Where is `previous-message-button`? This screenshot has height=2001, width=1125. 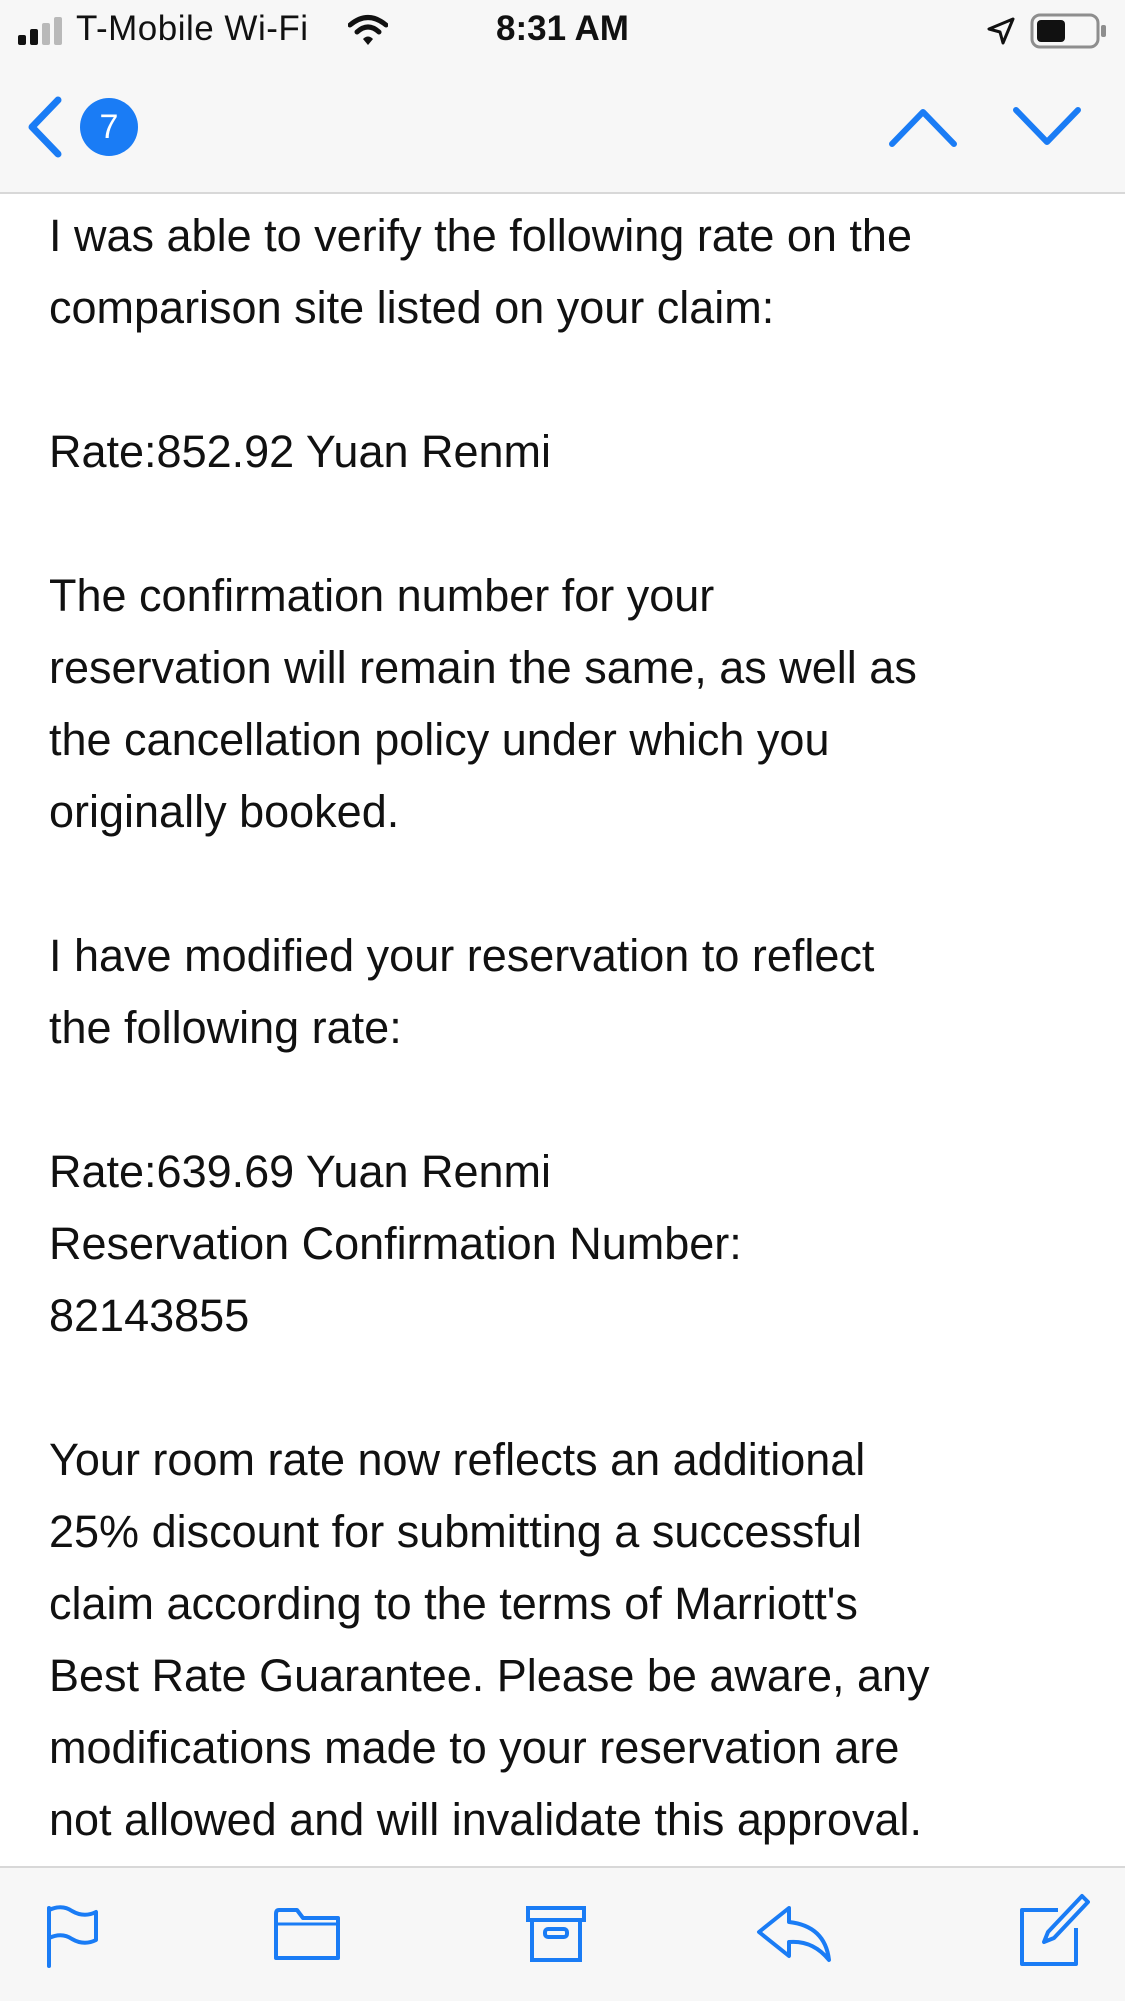
previous-message-button is located at coordinates (923, 129).